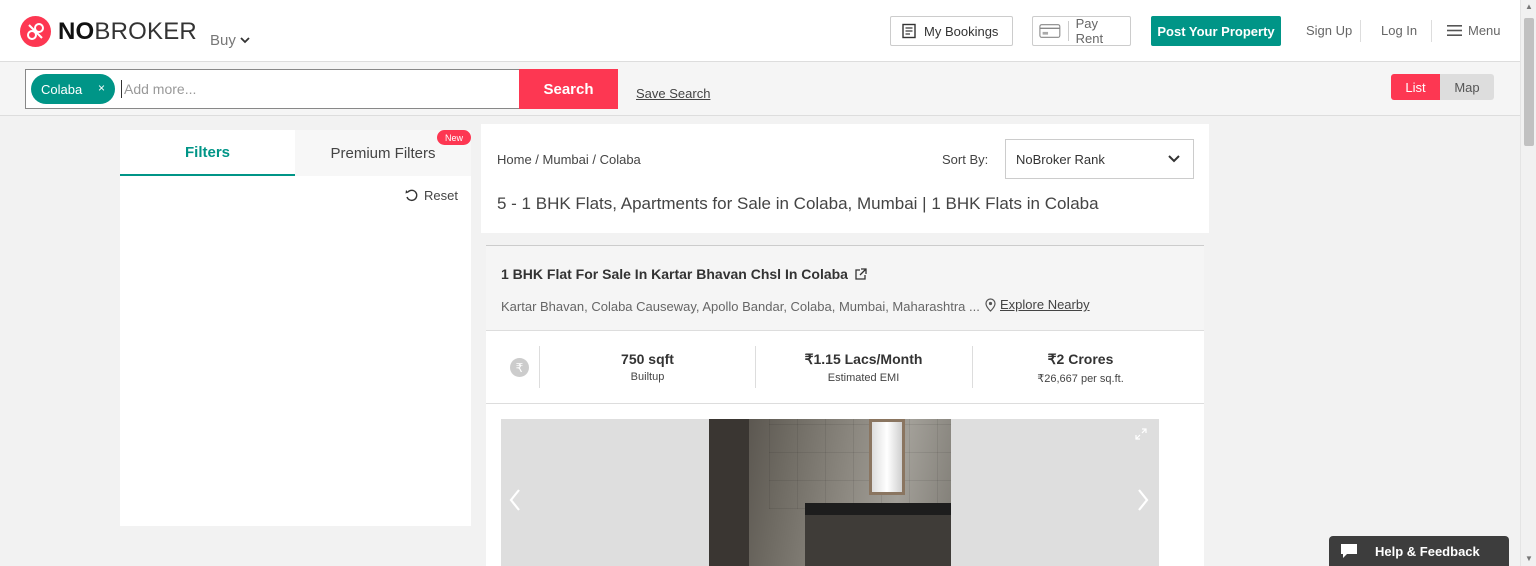  Describe the element at coordinates (101, 88) in the screenshot. I see `chip-close-icon: ×` at that location.